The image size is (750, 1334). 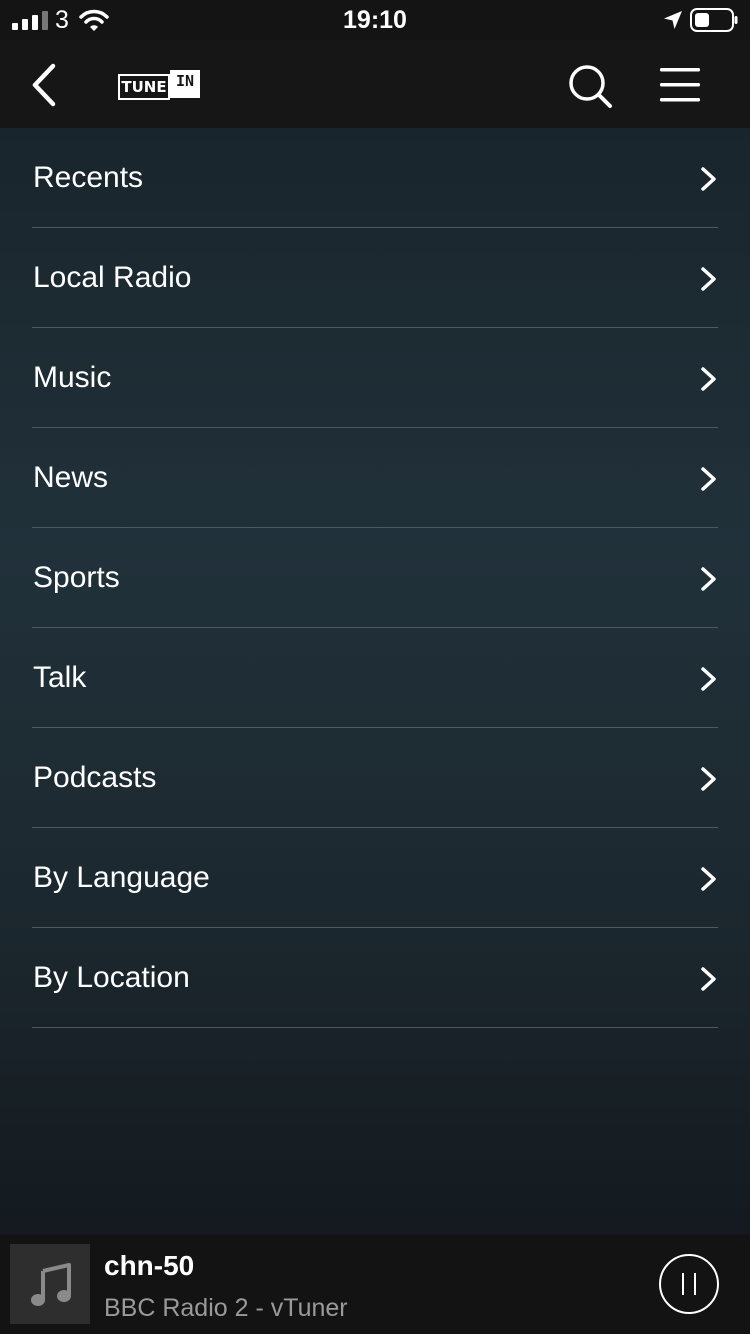 I want to click on list-item-local-radio: Local Radio, so click(x=375, y=278).